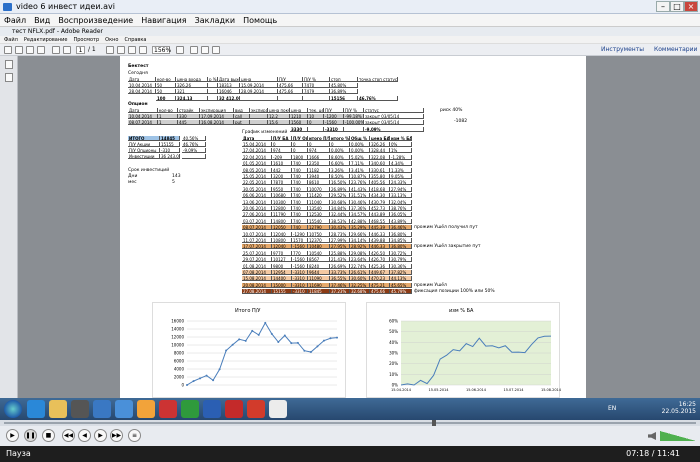 The image size is (700, 462). I want to click on table-row-cell: 10480, so click(319, 247).